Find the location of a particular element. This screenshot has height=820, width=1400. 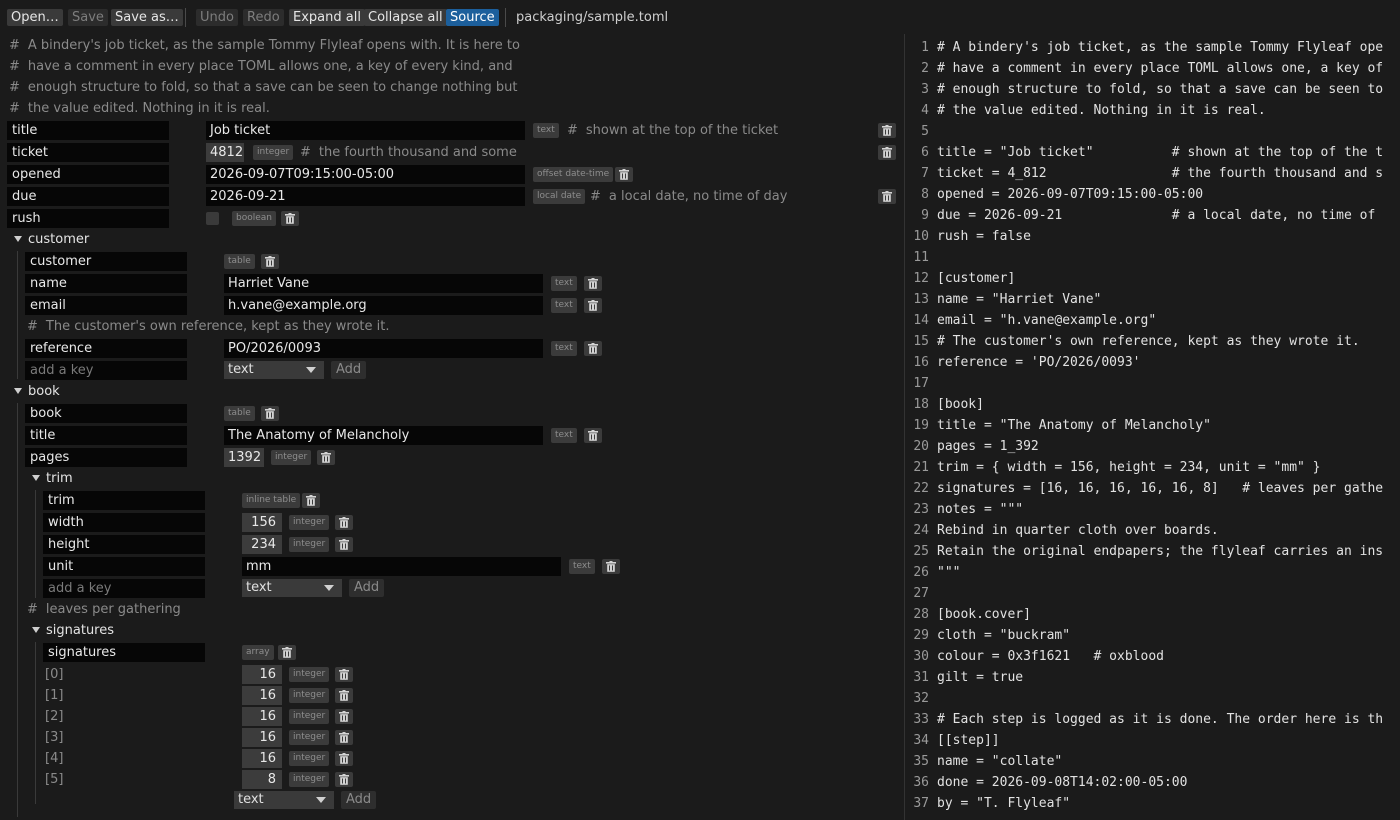

key-field: rush is located at coordinates (88, 218).